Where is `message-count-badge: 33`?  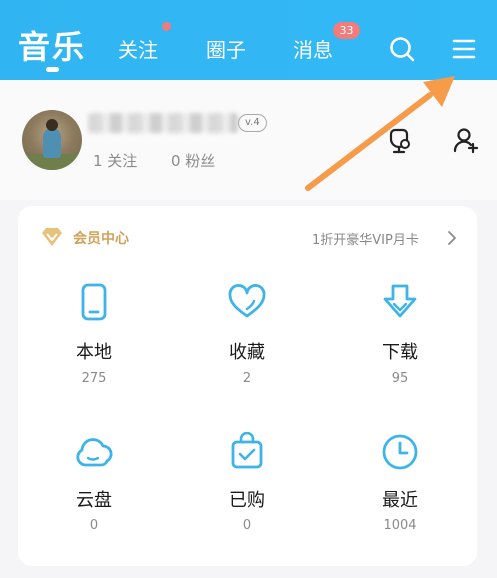 message-count-badge: 33 is located at coordinates (346, 30).